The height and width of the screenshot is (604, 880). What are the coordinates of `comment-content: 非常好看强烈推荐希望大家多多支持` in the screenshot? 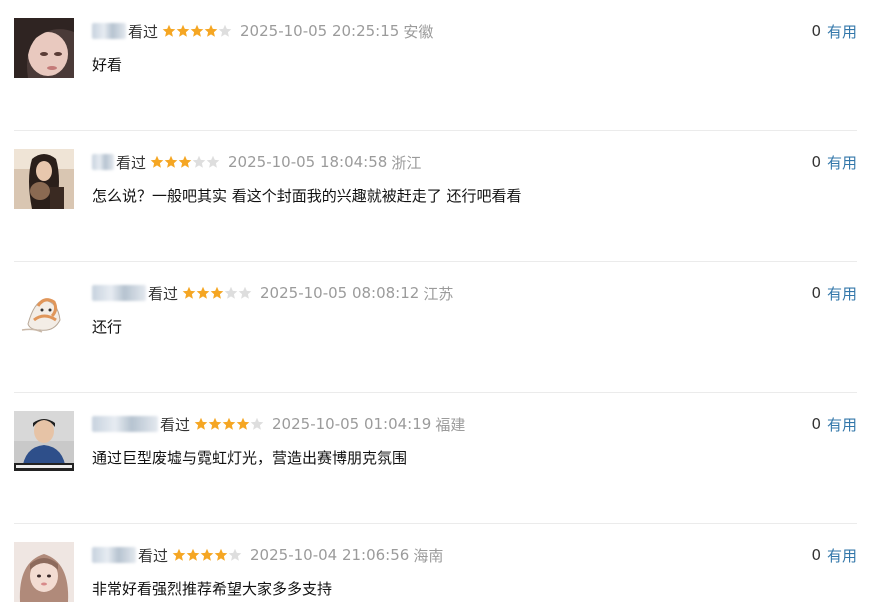 It's located at (212, 589).